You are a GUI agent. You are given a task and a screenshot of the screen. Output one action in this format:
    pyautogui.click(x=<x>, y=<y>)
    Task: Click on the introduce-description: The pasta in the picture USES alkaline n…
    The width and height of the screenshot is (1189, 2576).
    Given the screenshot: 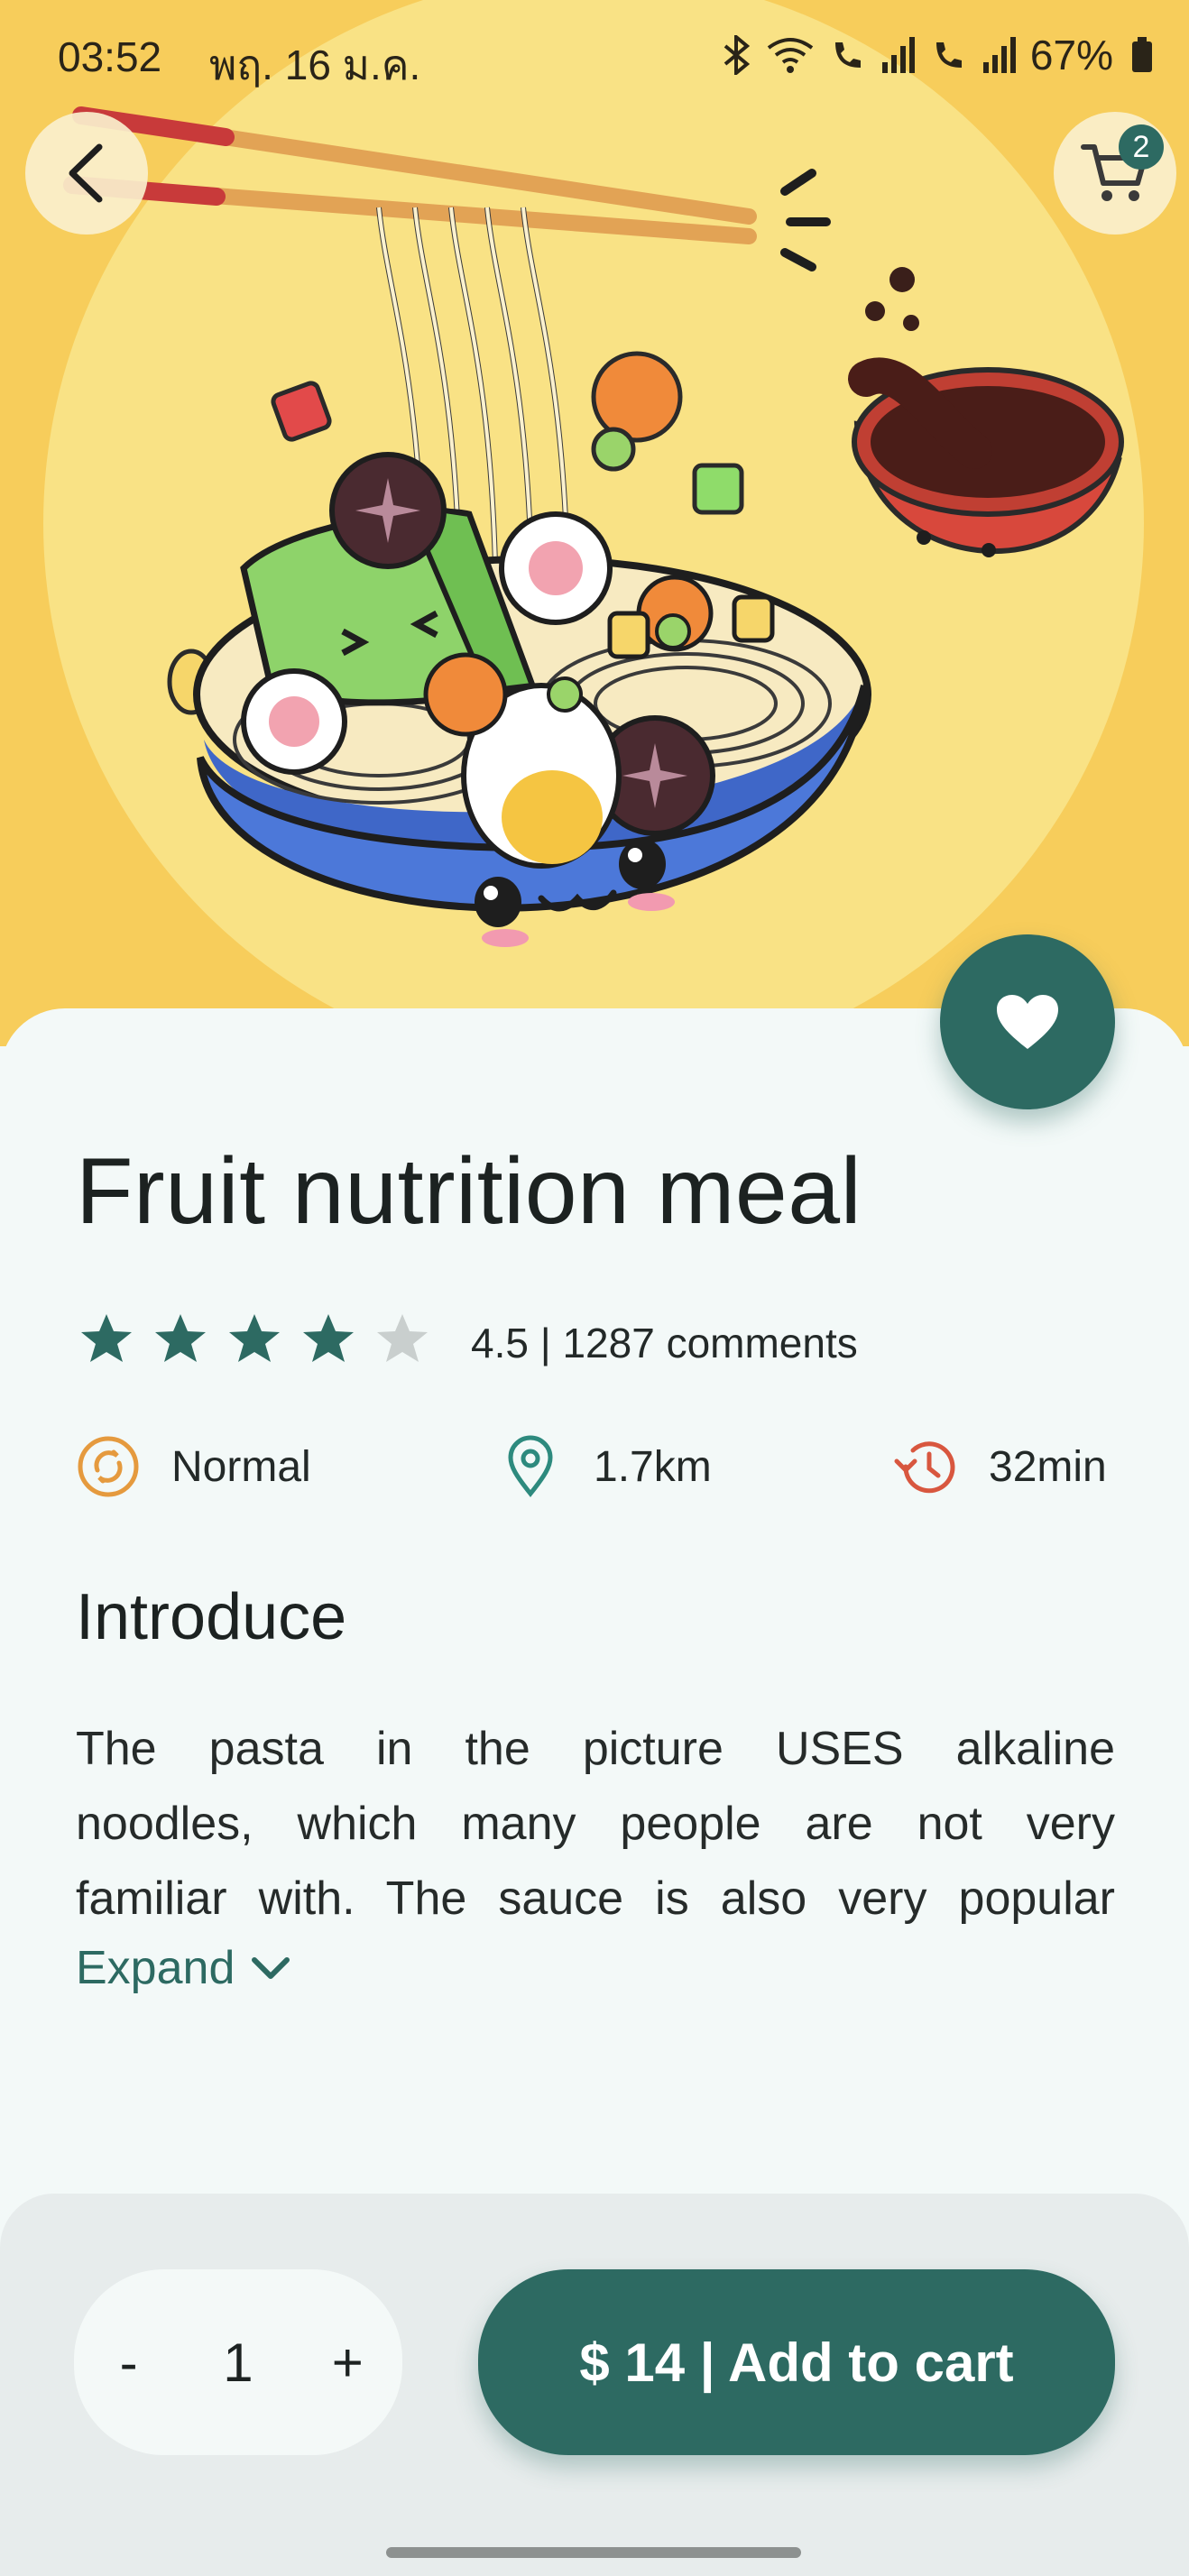 What is the action you would take?
    pyautogui.click(x=595, y=1825)
    